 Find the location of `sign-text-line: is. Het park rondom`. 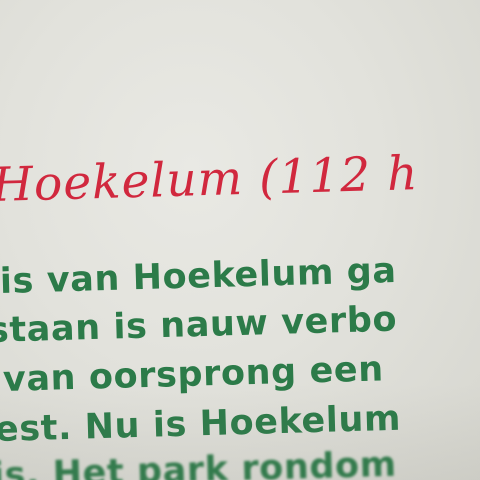

sign-text-line: is. Het park rondom is located at coordinates (199, 462).